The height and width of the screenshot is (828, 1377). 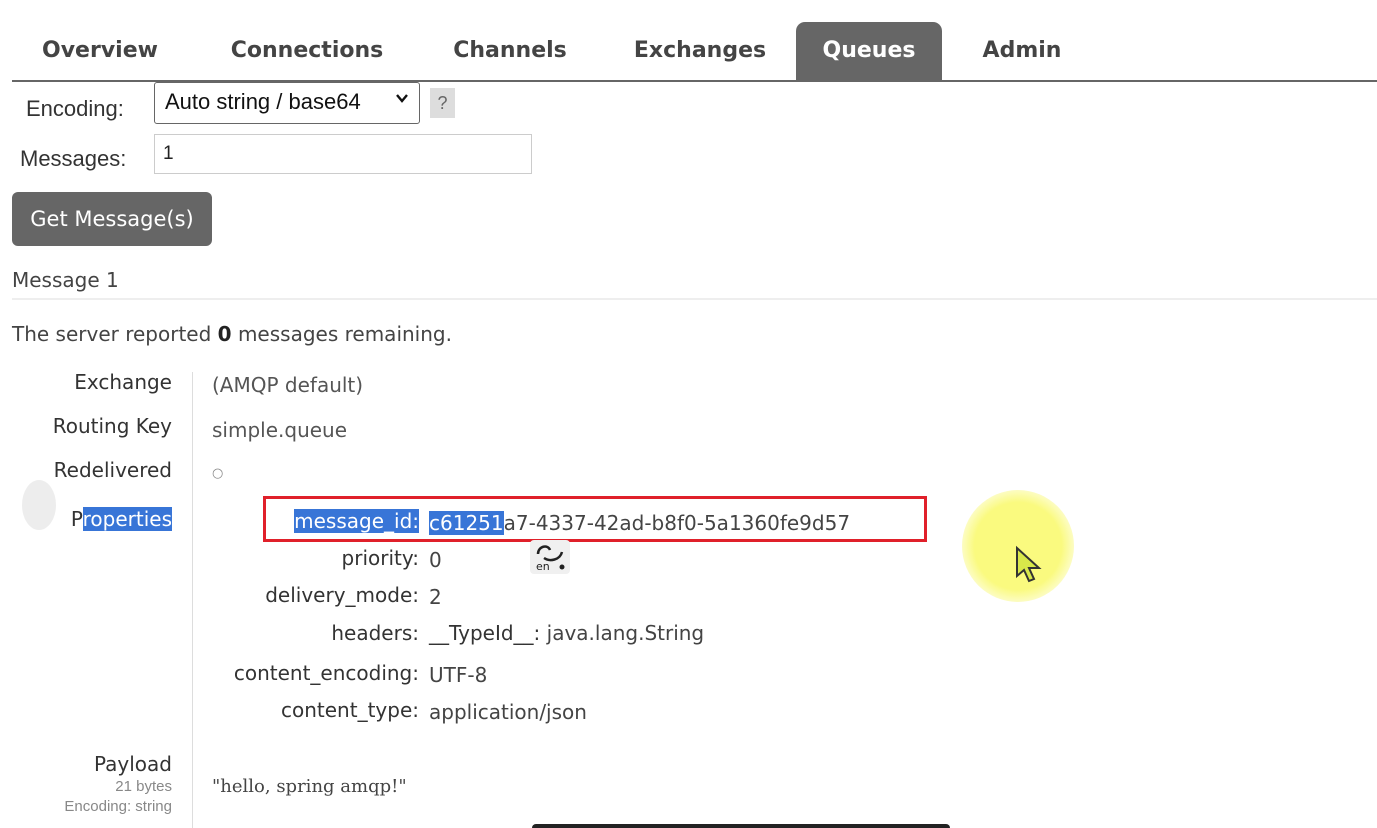 I want to click on cursor-trail, so click(x=39, y=505).